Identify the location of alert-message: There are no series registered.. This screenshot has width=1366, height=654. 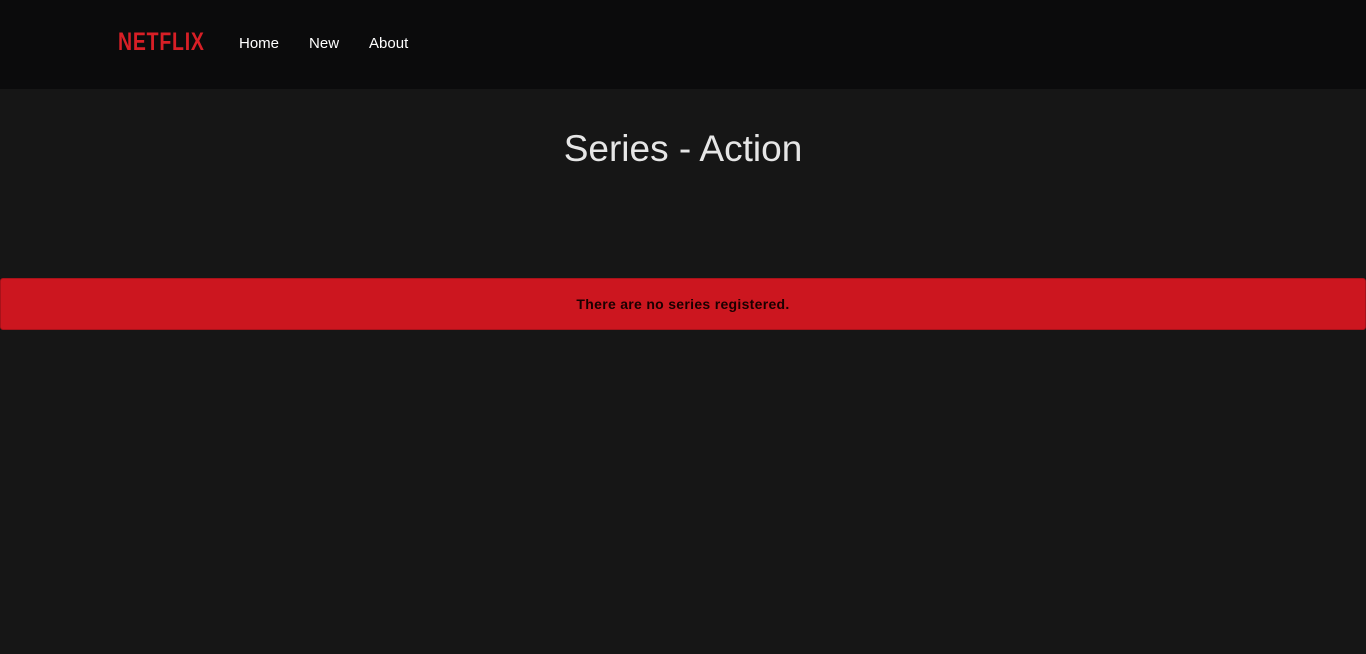
(683, 304).